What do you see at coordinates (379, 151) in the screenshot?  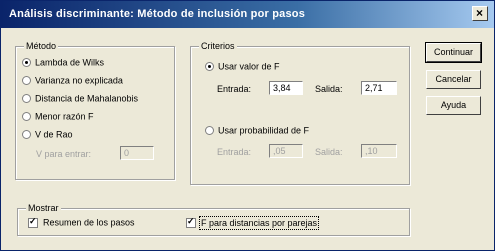 I see `p-salida-field: ,10` at bounding box center [379, 151].